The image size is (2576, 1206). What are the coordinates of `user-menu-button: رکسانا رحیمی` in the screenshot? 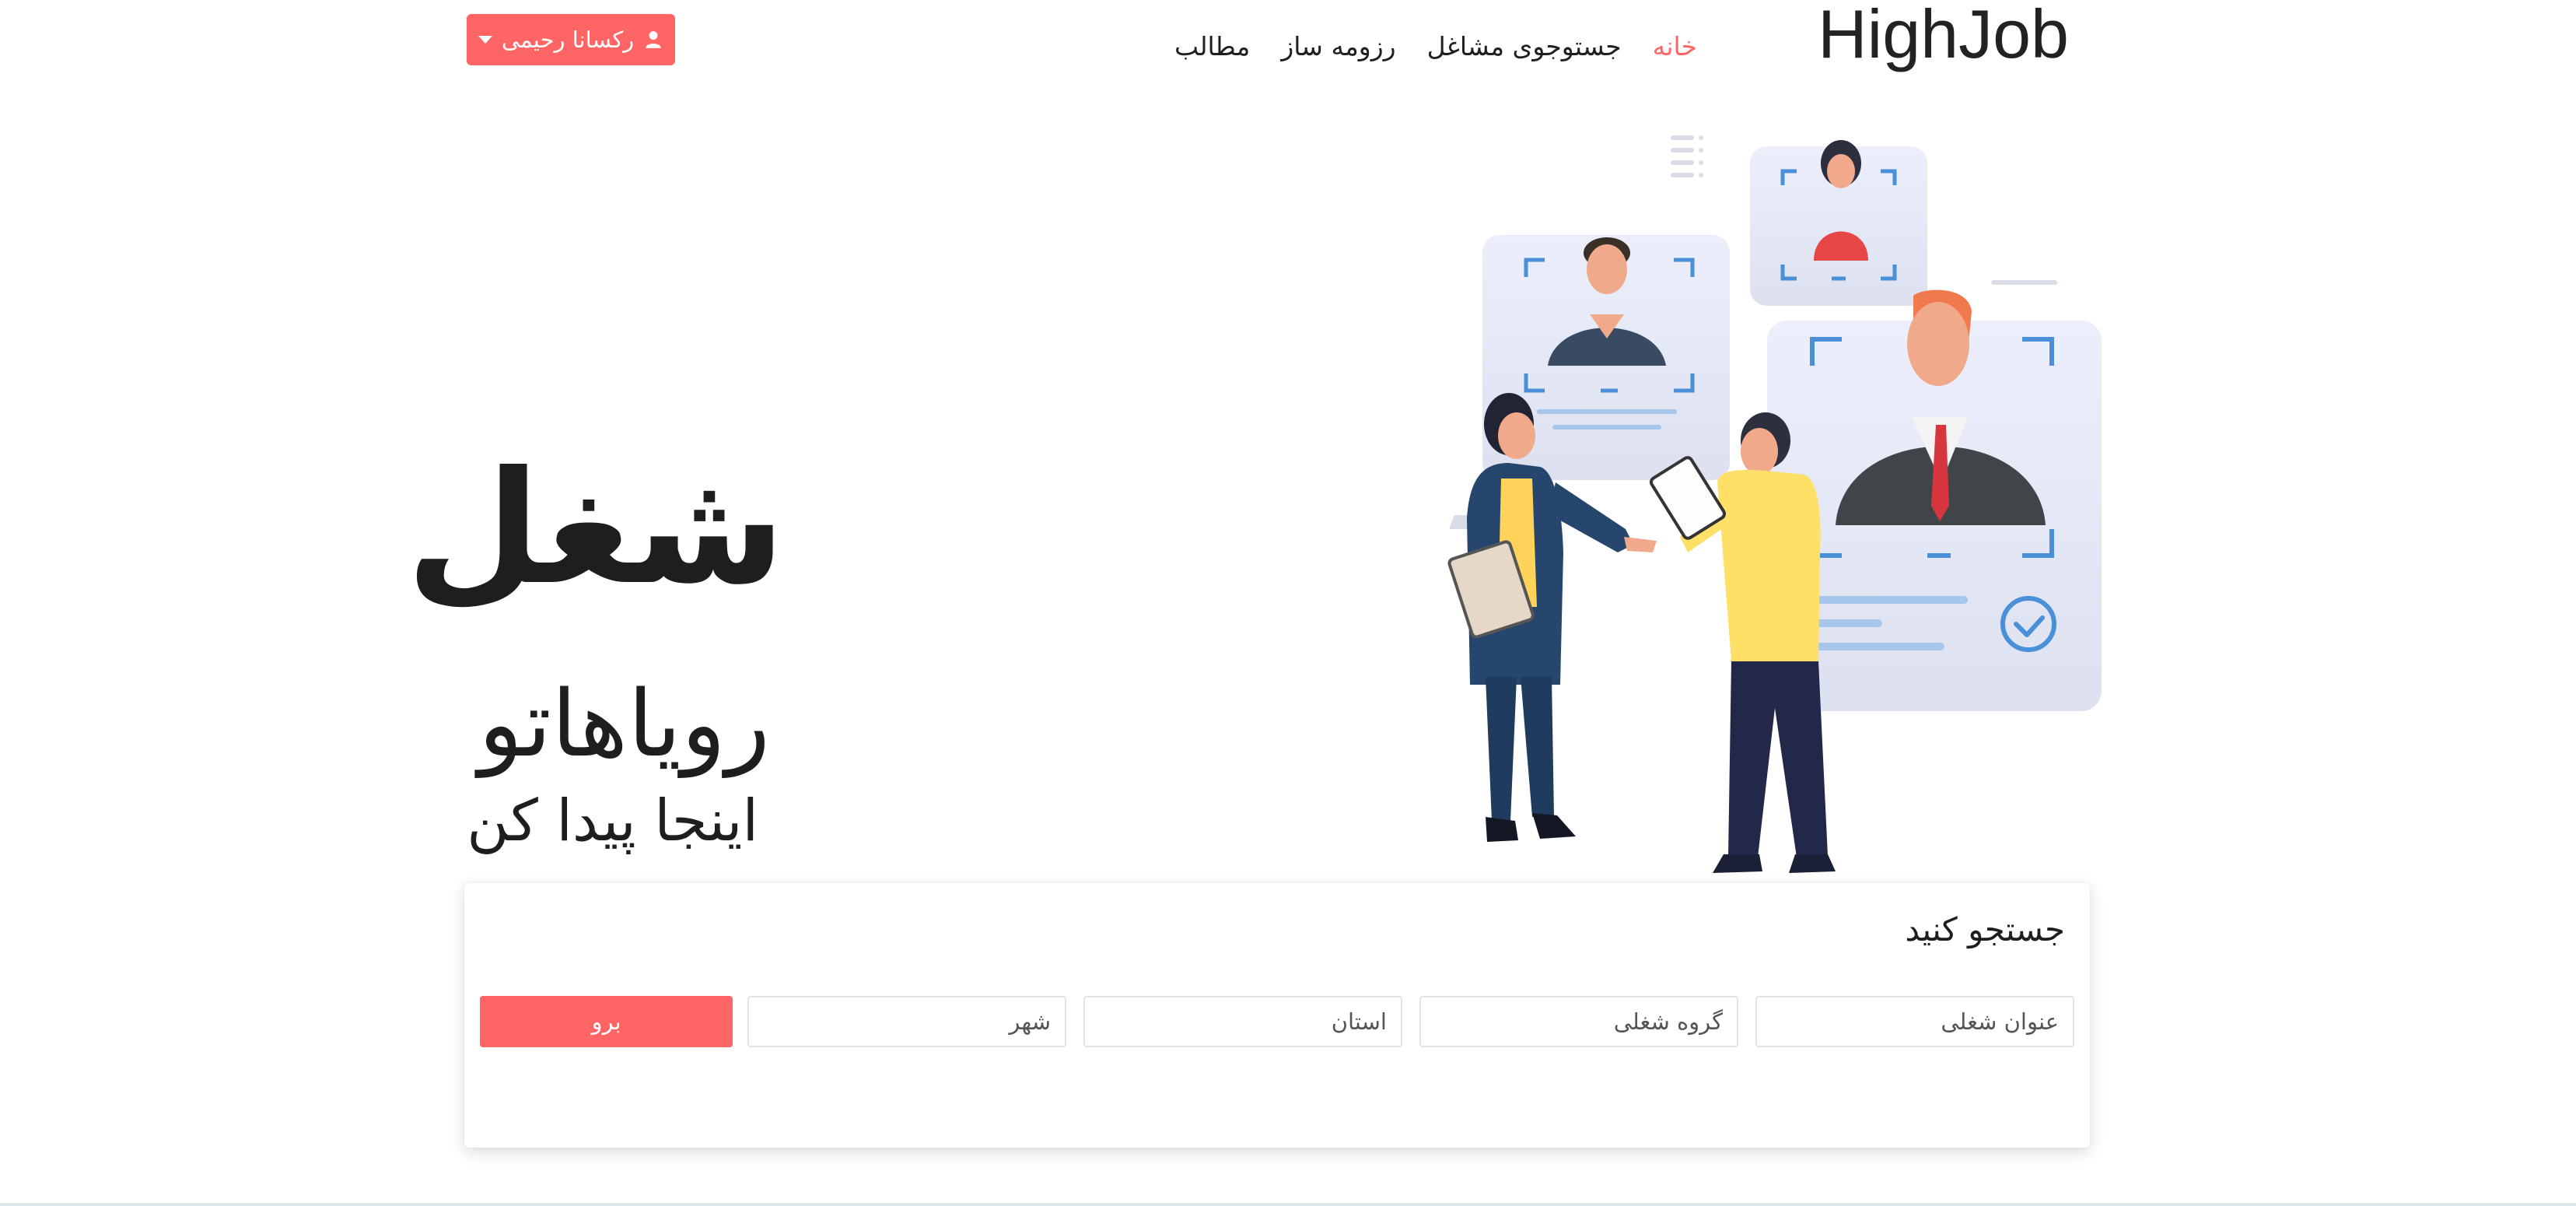 It's located at (571, 39).